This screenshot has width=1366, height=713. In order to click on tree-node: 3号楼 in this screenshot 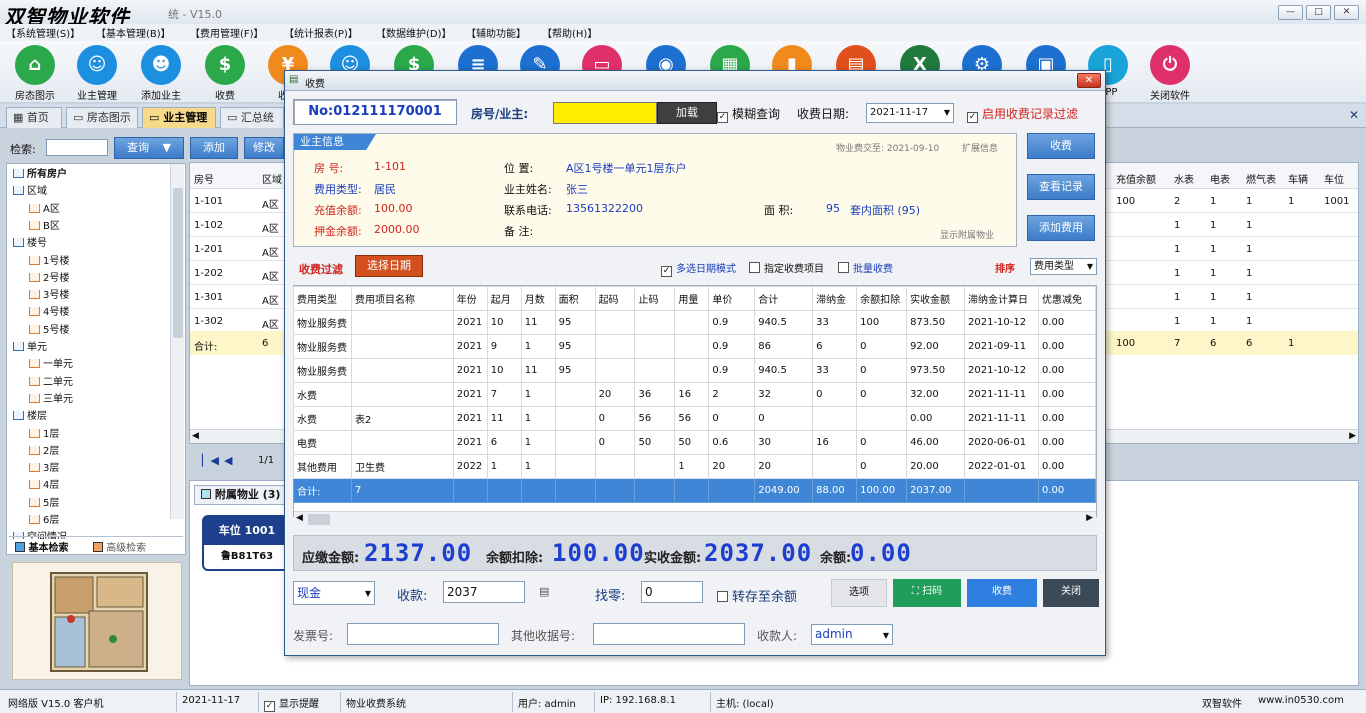, I will do `click(49, 295)`.